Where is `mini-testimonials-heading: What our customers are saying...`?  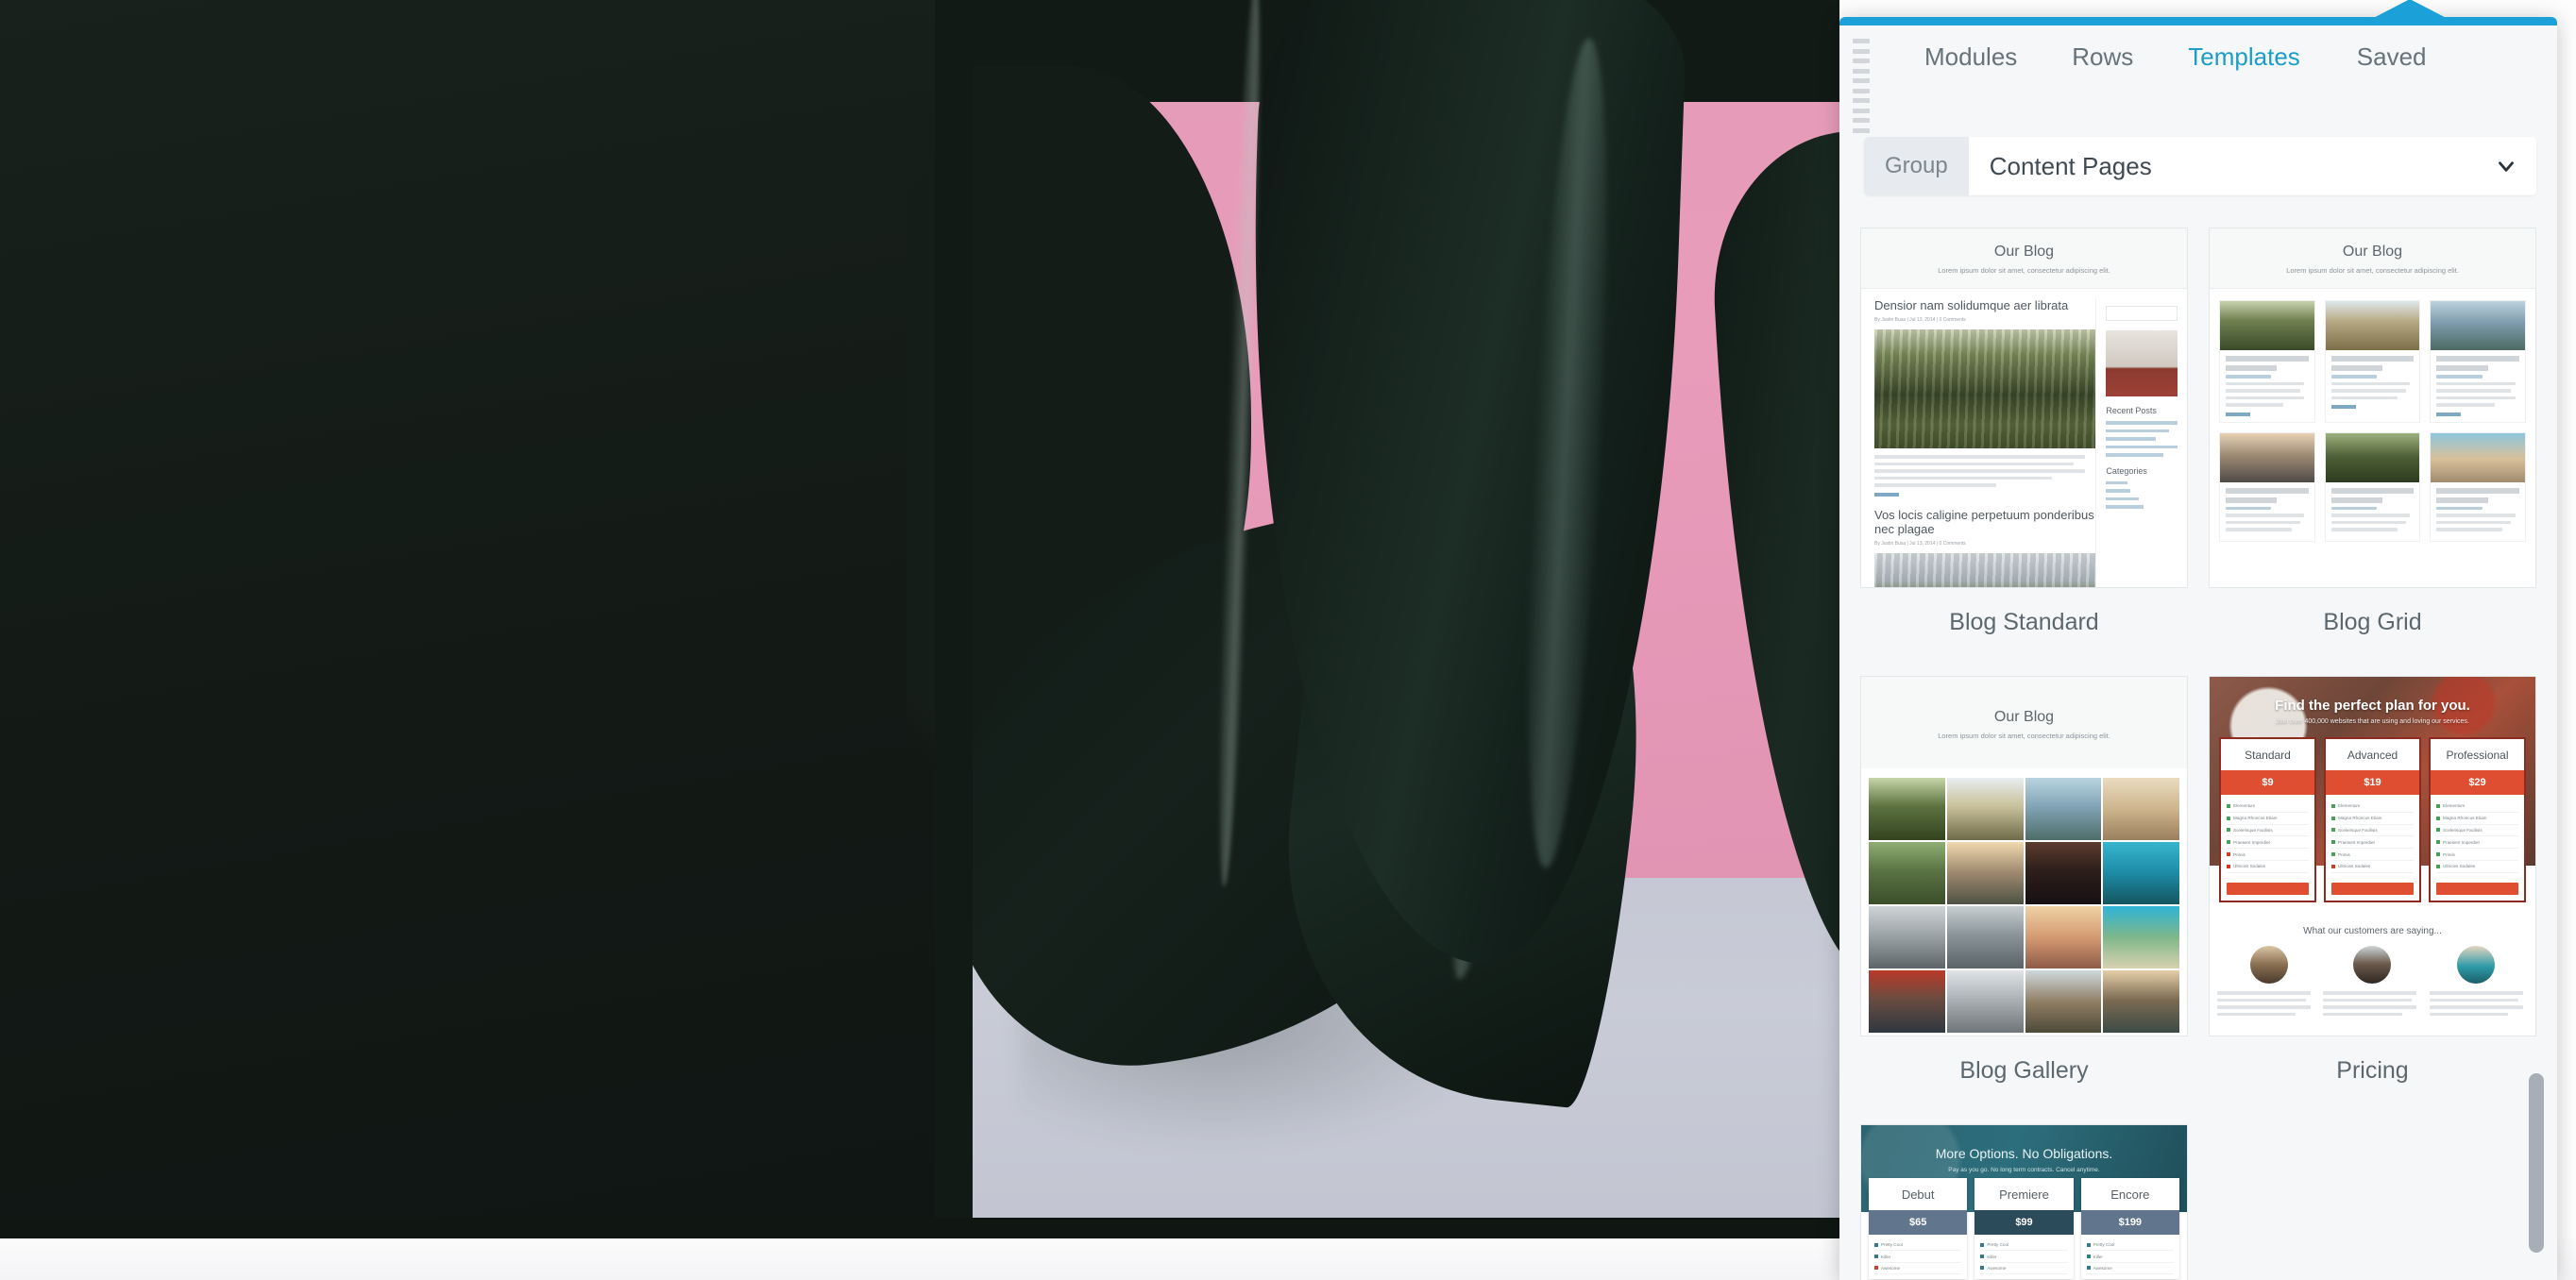 mini-testimonials-heading: What our customers are saying... is located at coordinates (2372, 931).